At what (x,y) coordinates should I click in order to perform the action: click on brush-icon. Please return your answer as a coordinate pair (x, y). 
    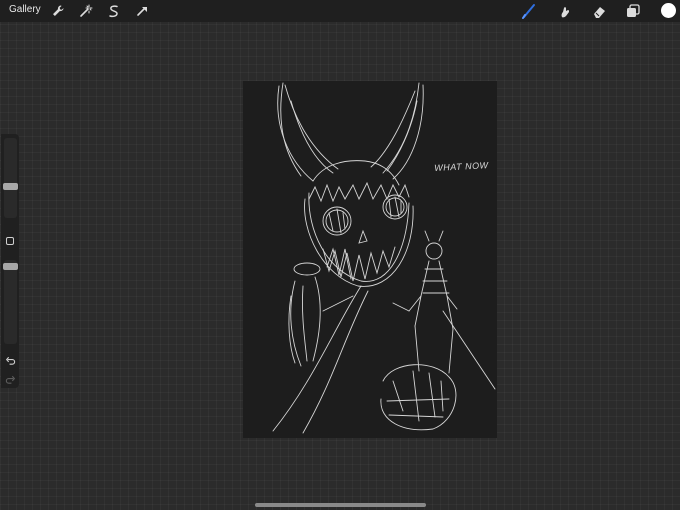
    Looking at the image, I should click on (529, 11).